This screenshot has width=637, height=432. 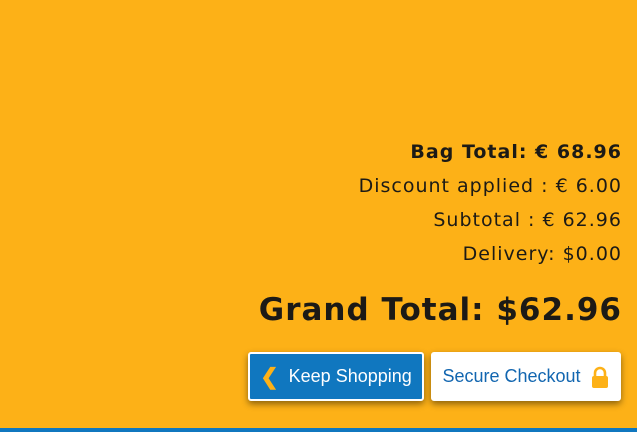 What do you see at coordinates (599, 377) in the screenshot?
I see `lock-icon` at bounding box center [599, 377].